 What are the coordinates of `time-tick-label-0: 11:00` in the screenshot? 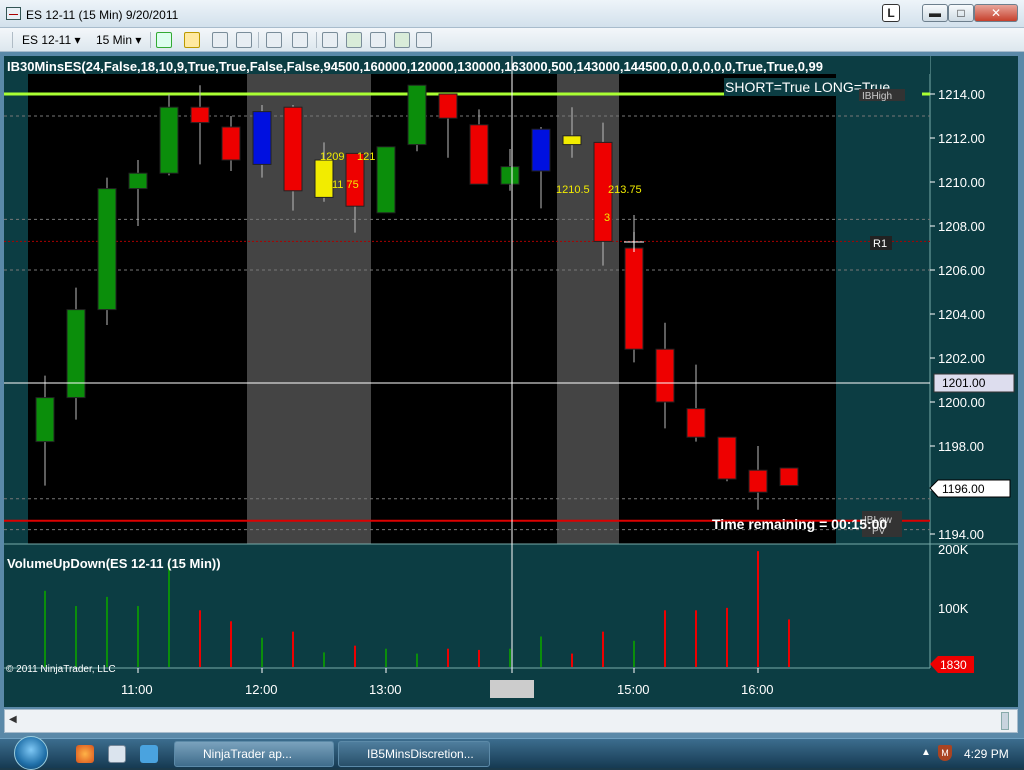 It's located at (137, 689).